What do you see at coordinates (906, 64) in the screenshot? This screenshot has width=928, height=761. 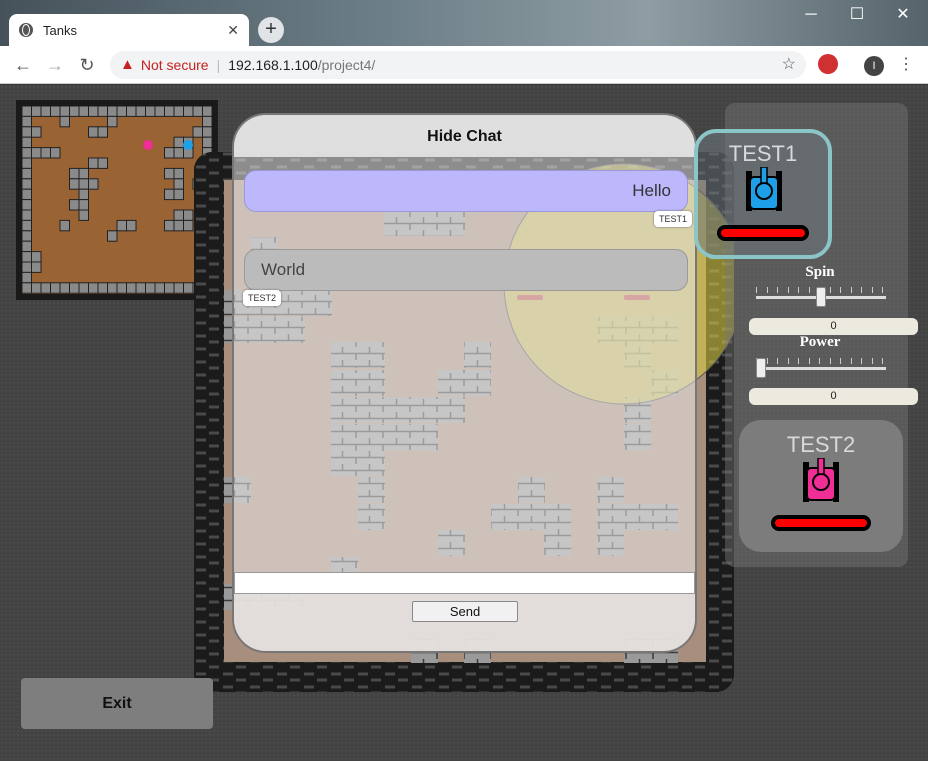 I see `browser-menu-icon: ⋮` at bounding box center [906, 64].